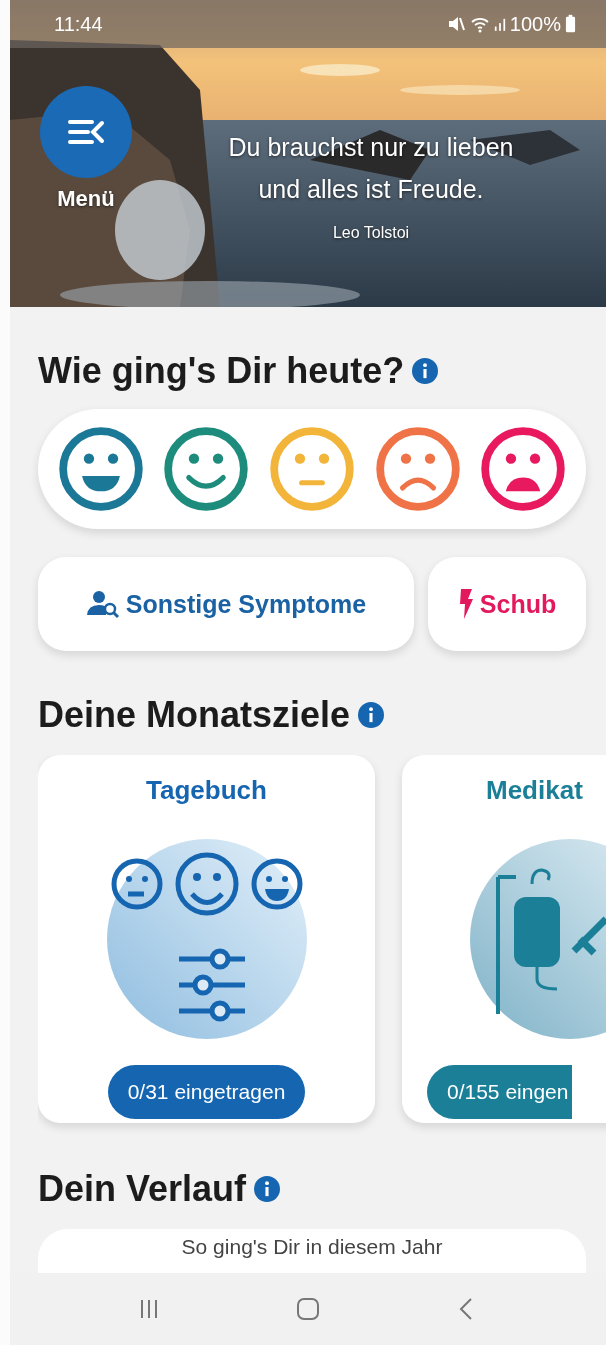 Image resolution: width=606 pixels, height=1345 pixels. What do you see at coordinates (371, 189) in the screenshot?
I see `quote-line: und alles ist Freude.` at bounding box center [371, 189].